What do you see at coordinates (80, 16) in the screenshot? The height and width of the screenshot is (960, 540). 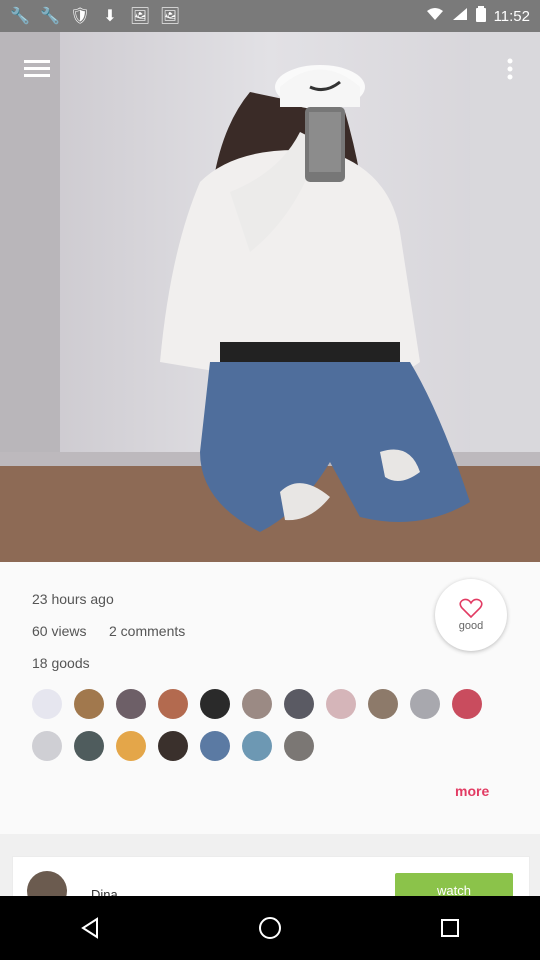 I see `shield-icon: 🛡` at bounding box center [80, 16].